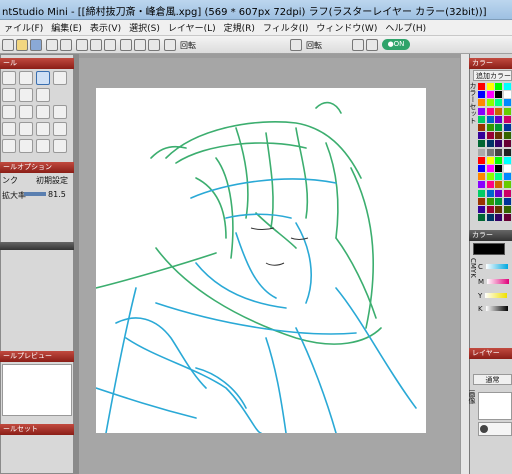 Image resolution: width=512 pixels, height=474 pixels. What do you see at coordinates (495, 296) in the screenshot?
I see `cmyk-y-row: Y` at bounding box center [495, 296].